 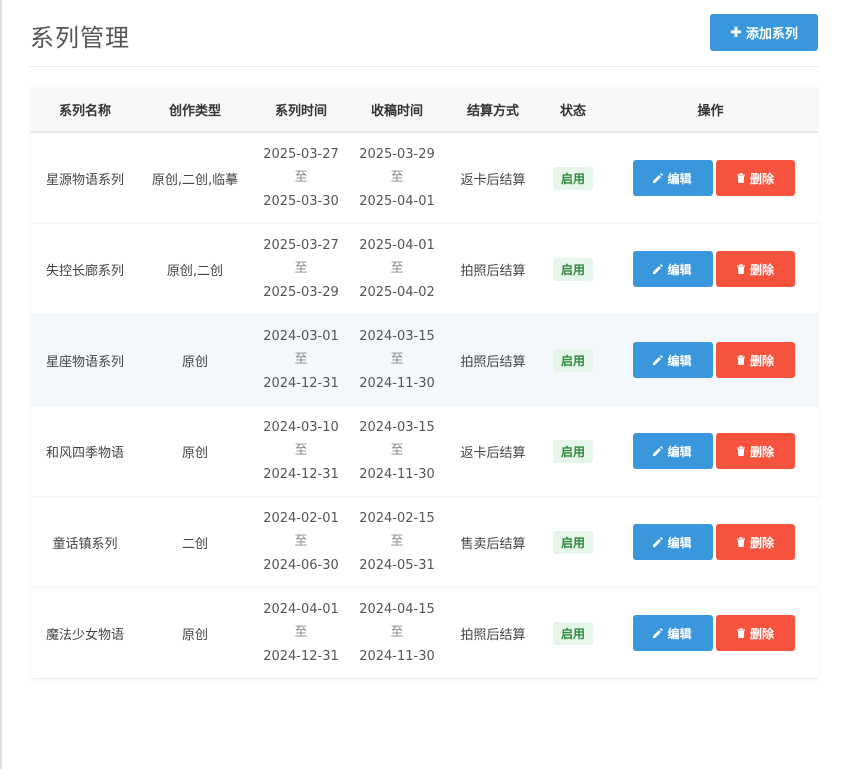 What do you see at coordinates (493, 178) in the screenshot?
I see `settlement-method: 返卡后结算` at bounding box center [493, 178].